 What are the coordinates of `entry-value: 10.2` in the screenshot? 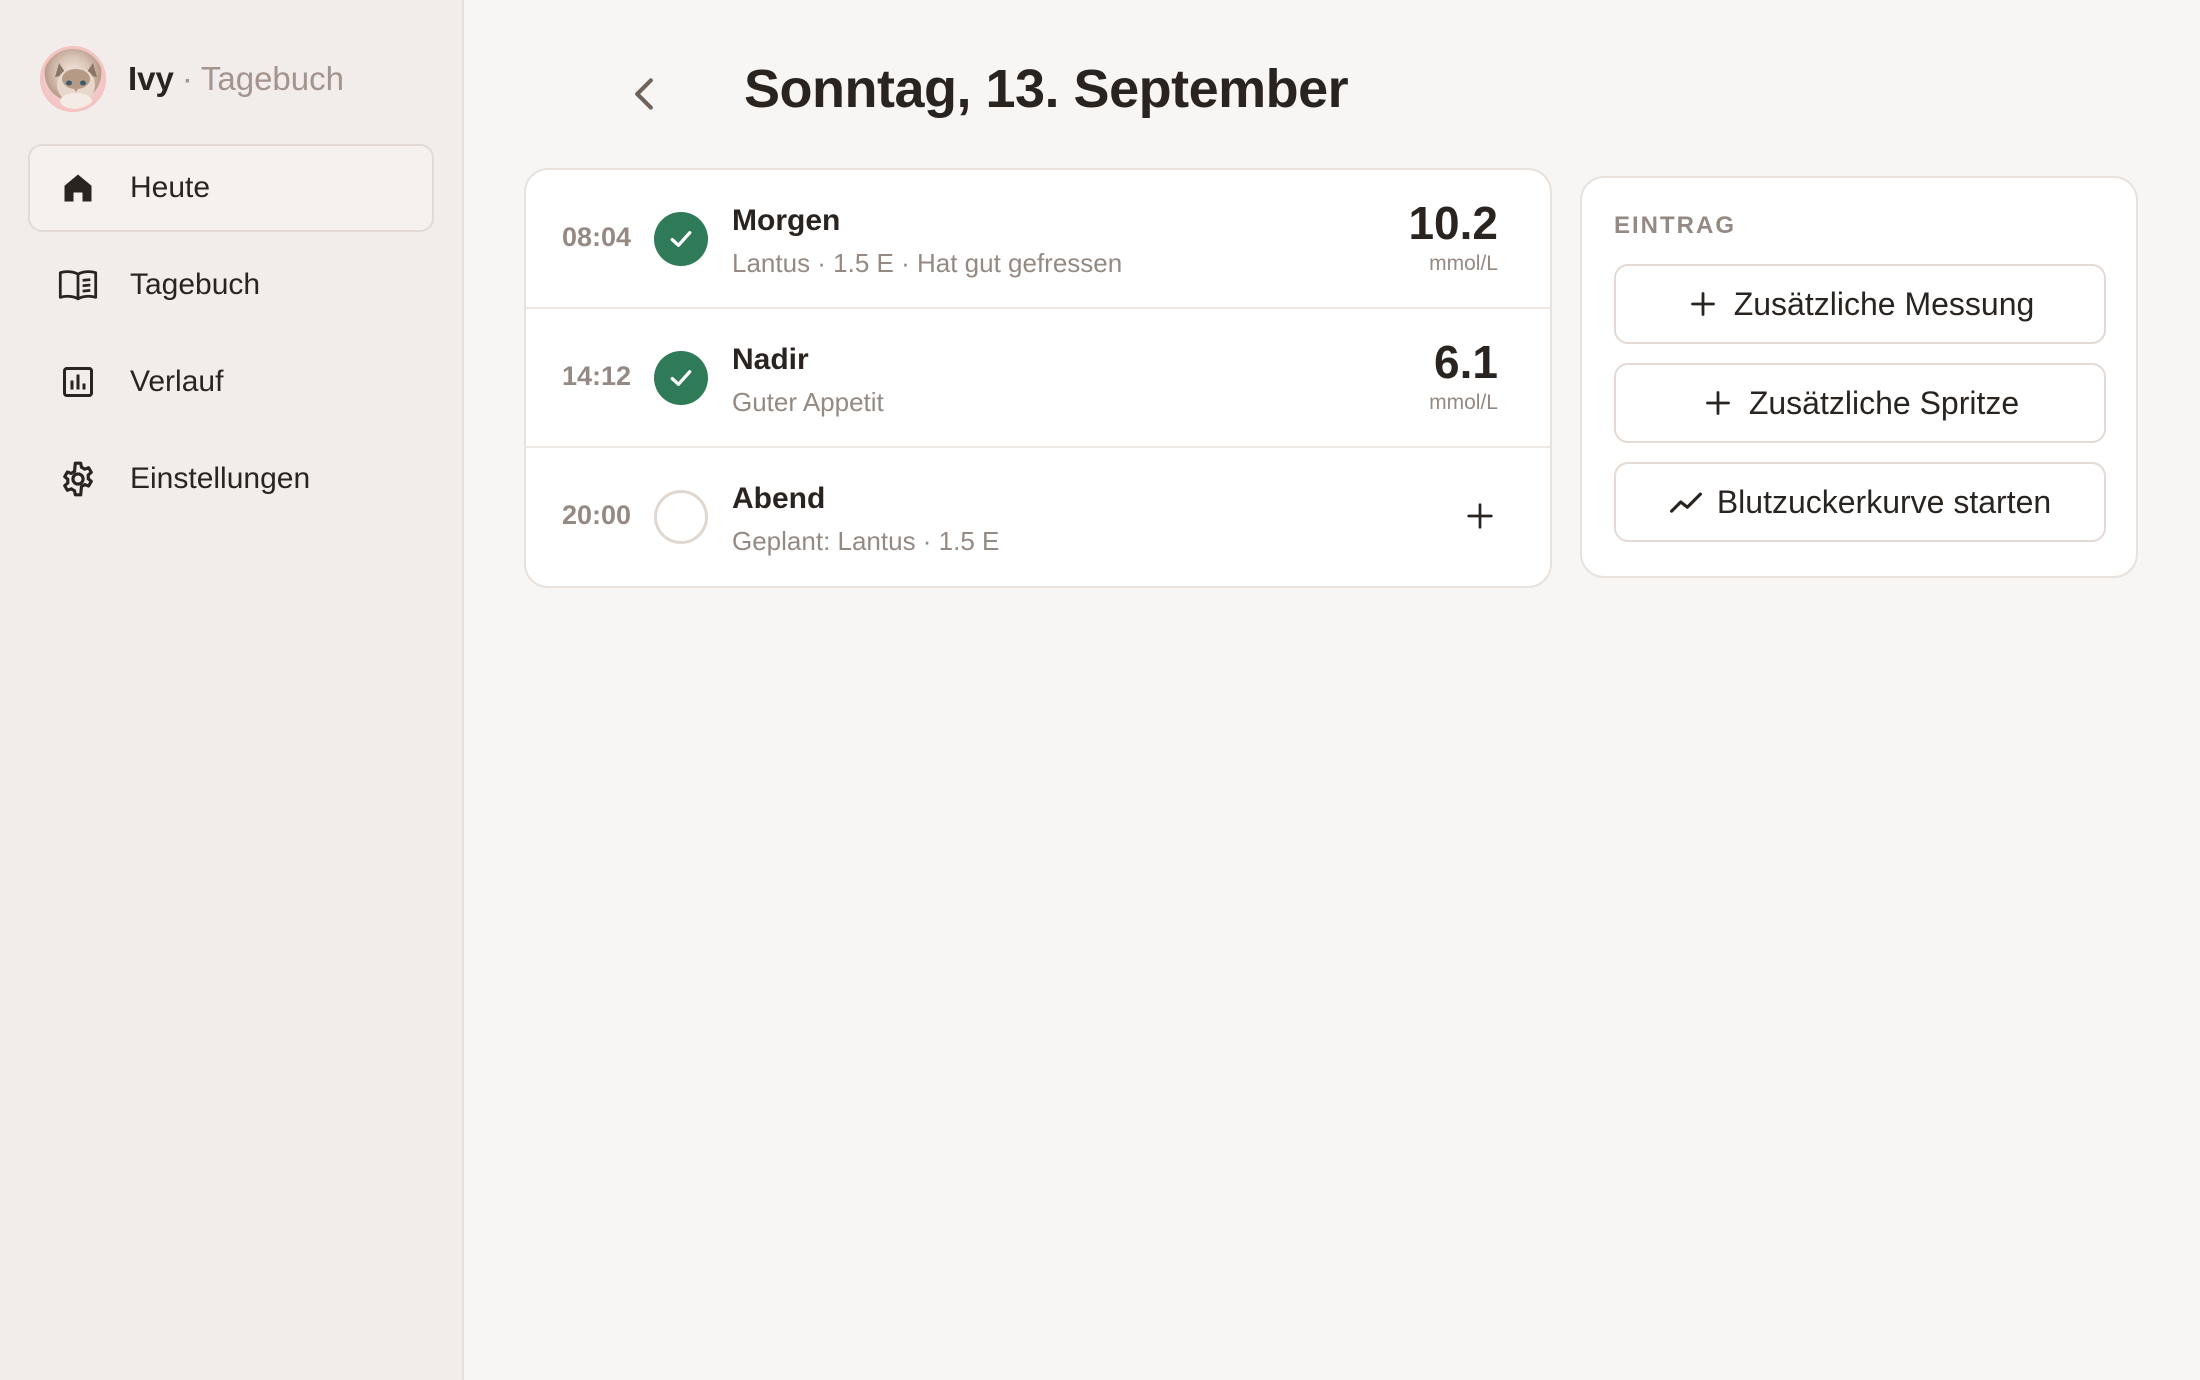 It's located at (1453, 223).